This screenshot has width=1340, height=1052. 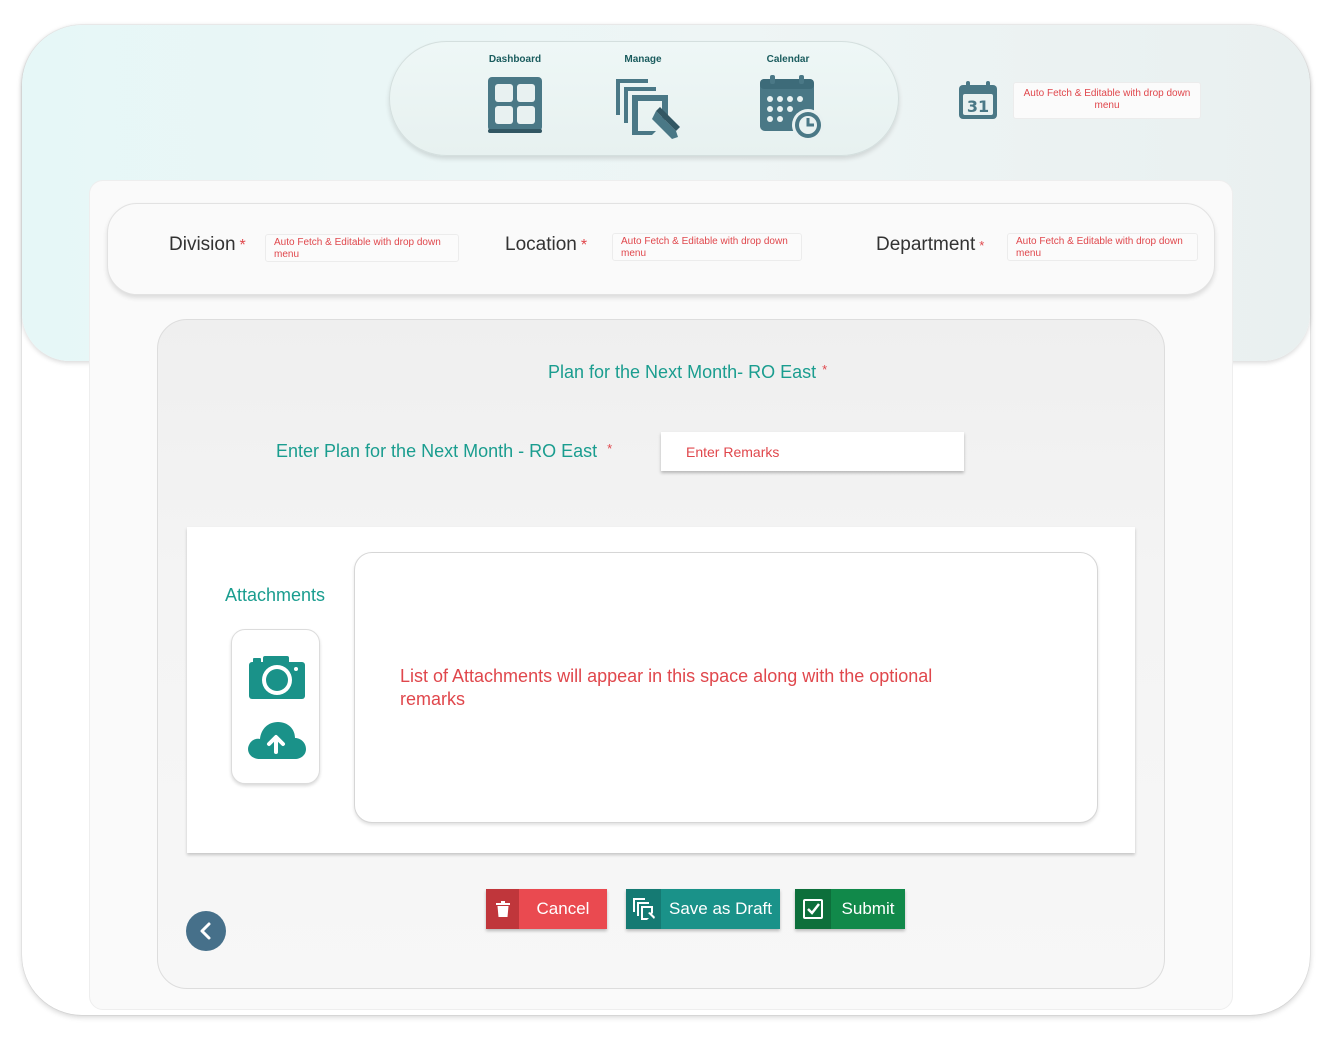 What do you see at coordinates (788, 59) in the screenshot?
I see `nav-label-calendar: Calendar` at bounding box center [788, 59].